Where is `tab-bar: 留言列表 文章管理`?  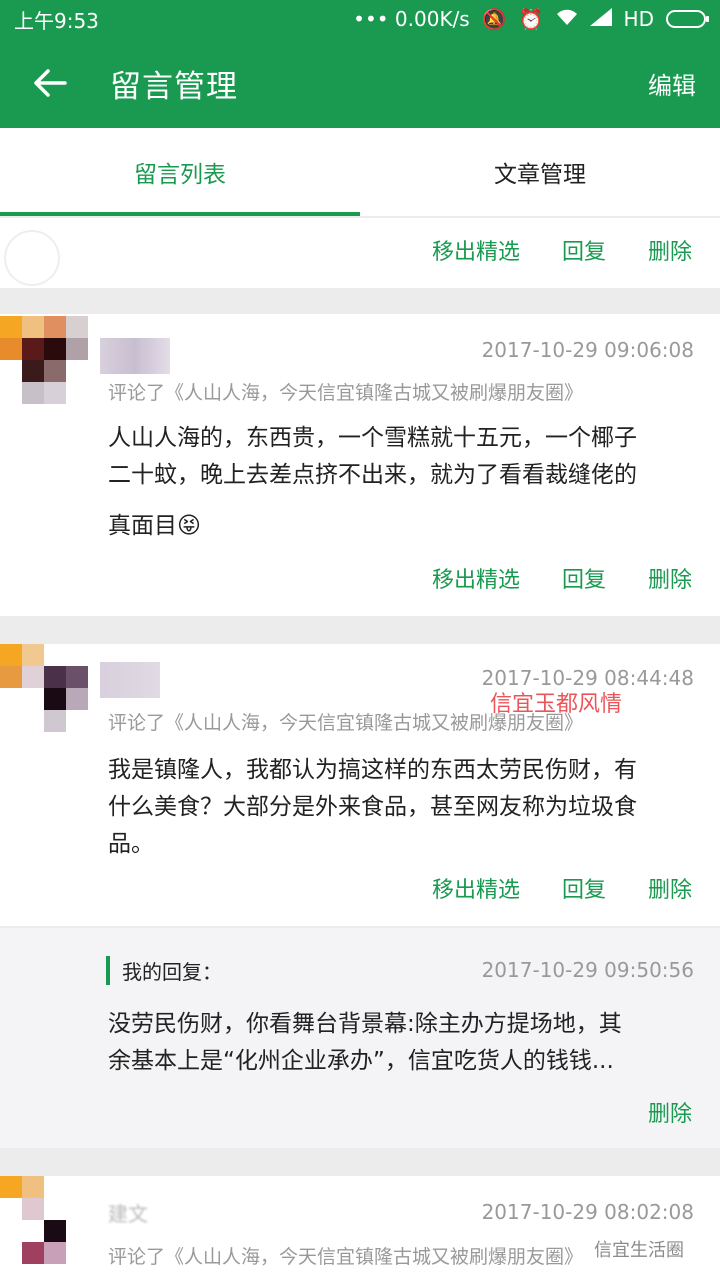 tab-bar: 留言列表 文章管理 is located at coordinates (360, 172).